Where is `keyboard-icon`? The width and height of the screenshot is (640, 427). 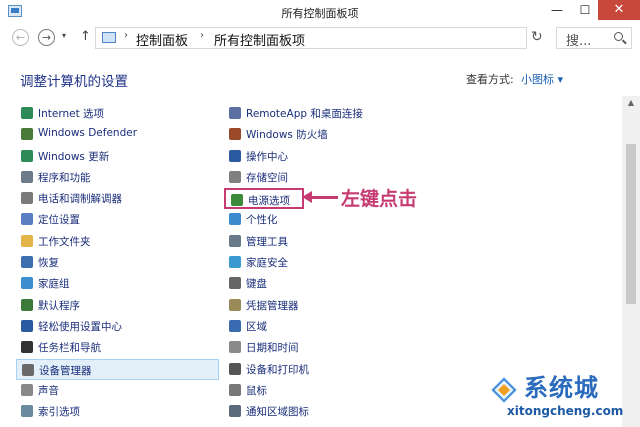
keyboard-icon is located at coordinates (235, 283).